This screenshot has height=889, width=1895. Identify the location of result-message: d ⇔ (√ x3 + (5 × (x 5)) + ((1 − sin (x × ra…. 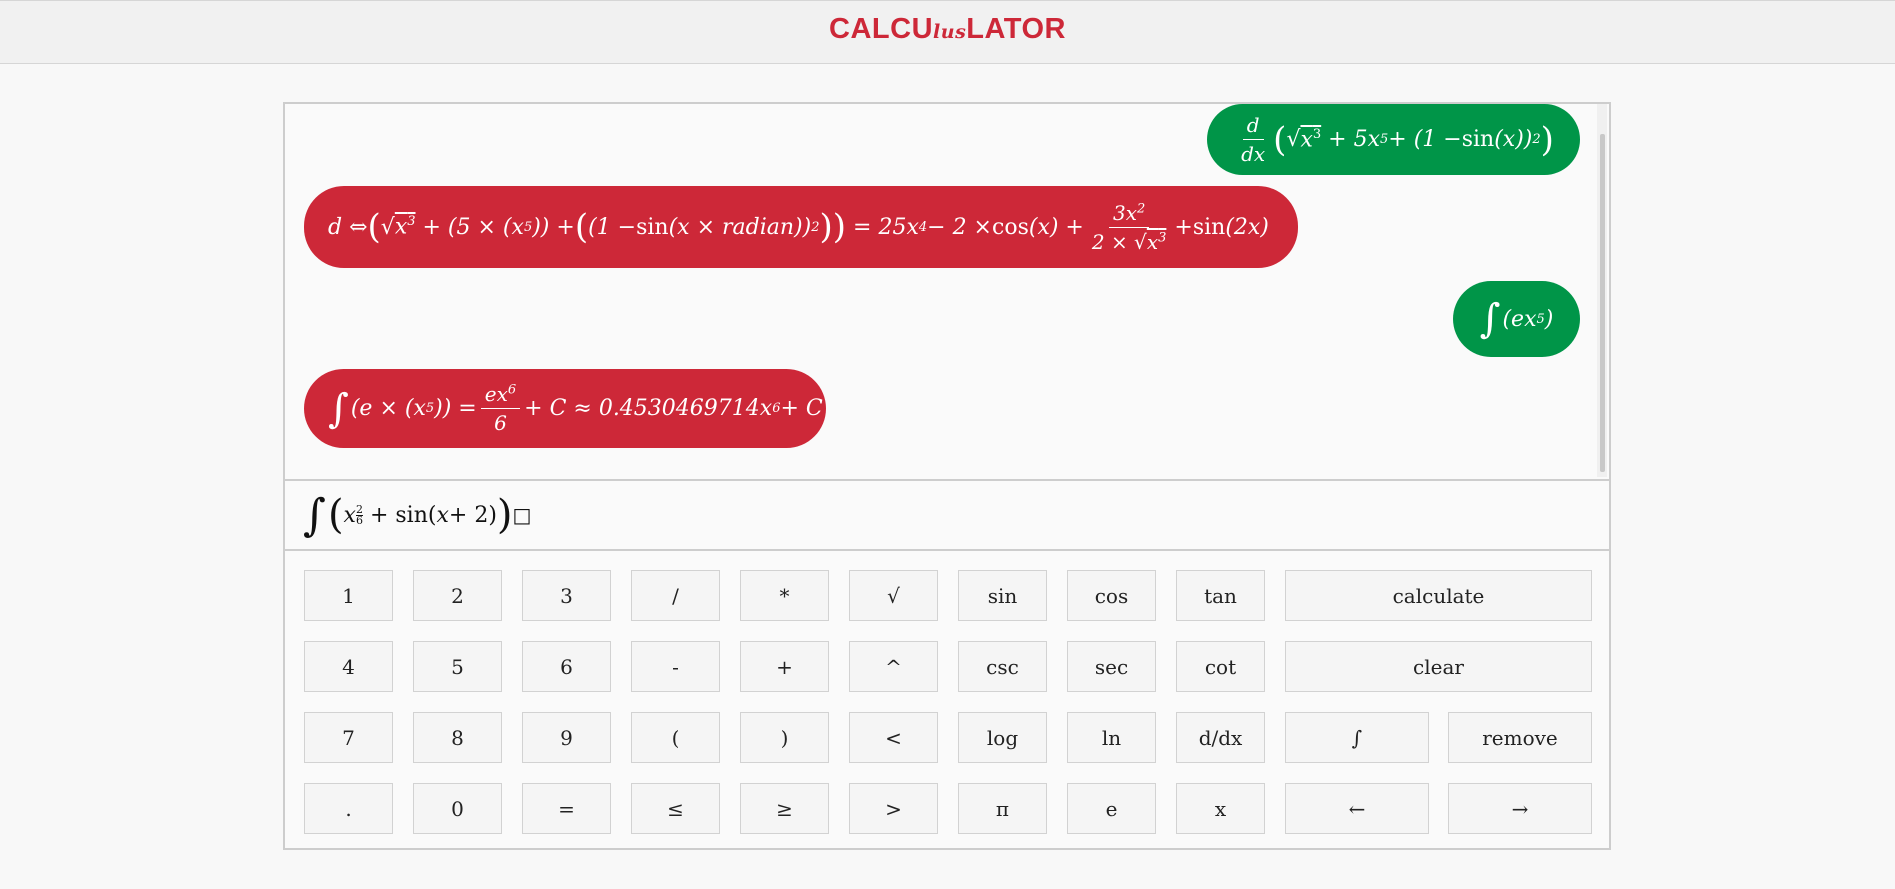
(801, 227).